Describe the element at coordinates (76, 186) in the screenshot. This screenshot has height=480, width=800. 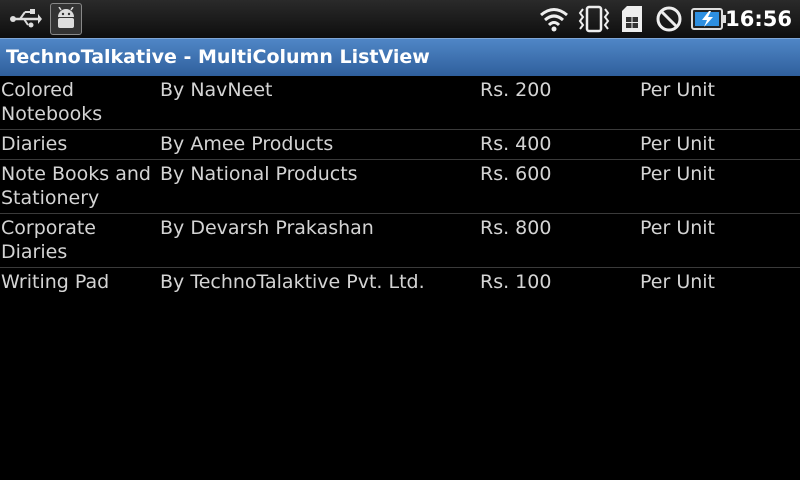
I see `item-name: Note Books and Stationery` at that location.